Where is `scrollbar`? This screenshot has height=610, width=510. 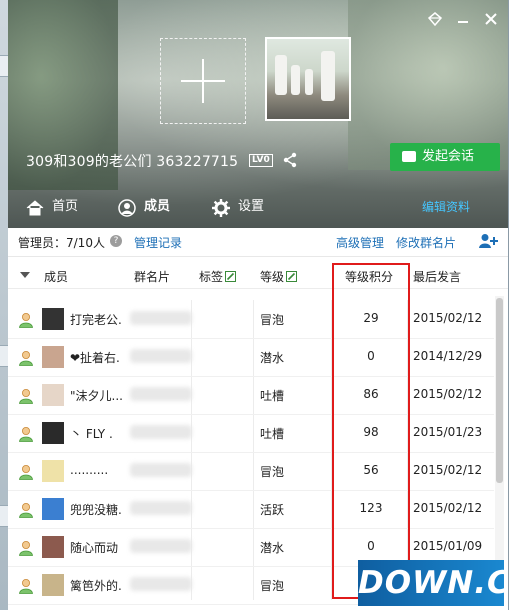 scrollbar is located at coordinates (499, 443).